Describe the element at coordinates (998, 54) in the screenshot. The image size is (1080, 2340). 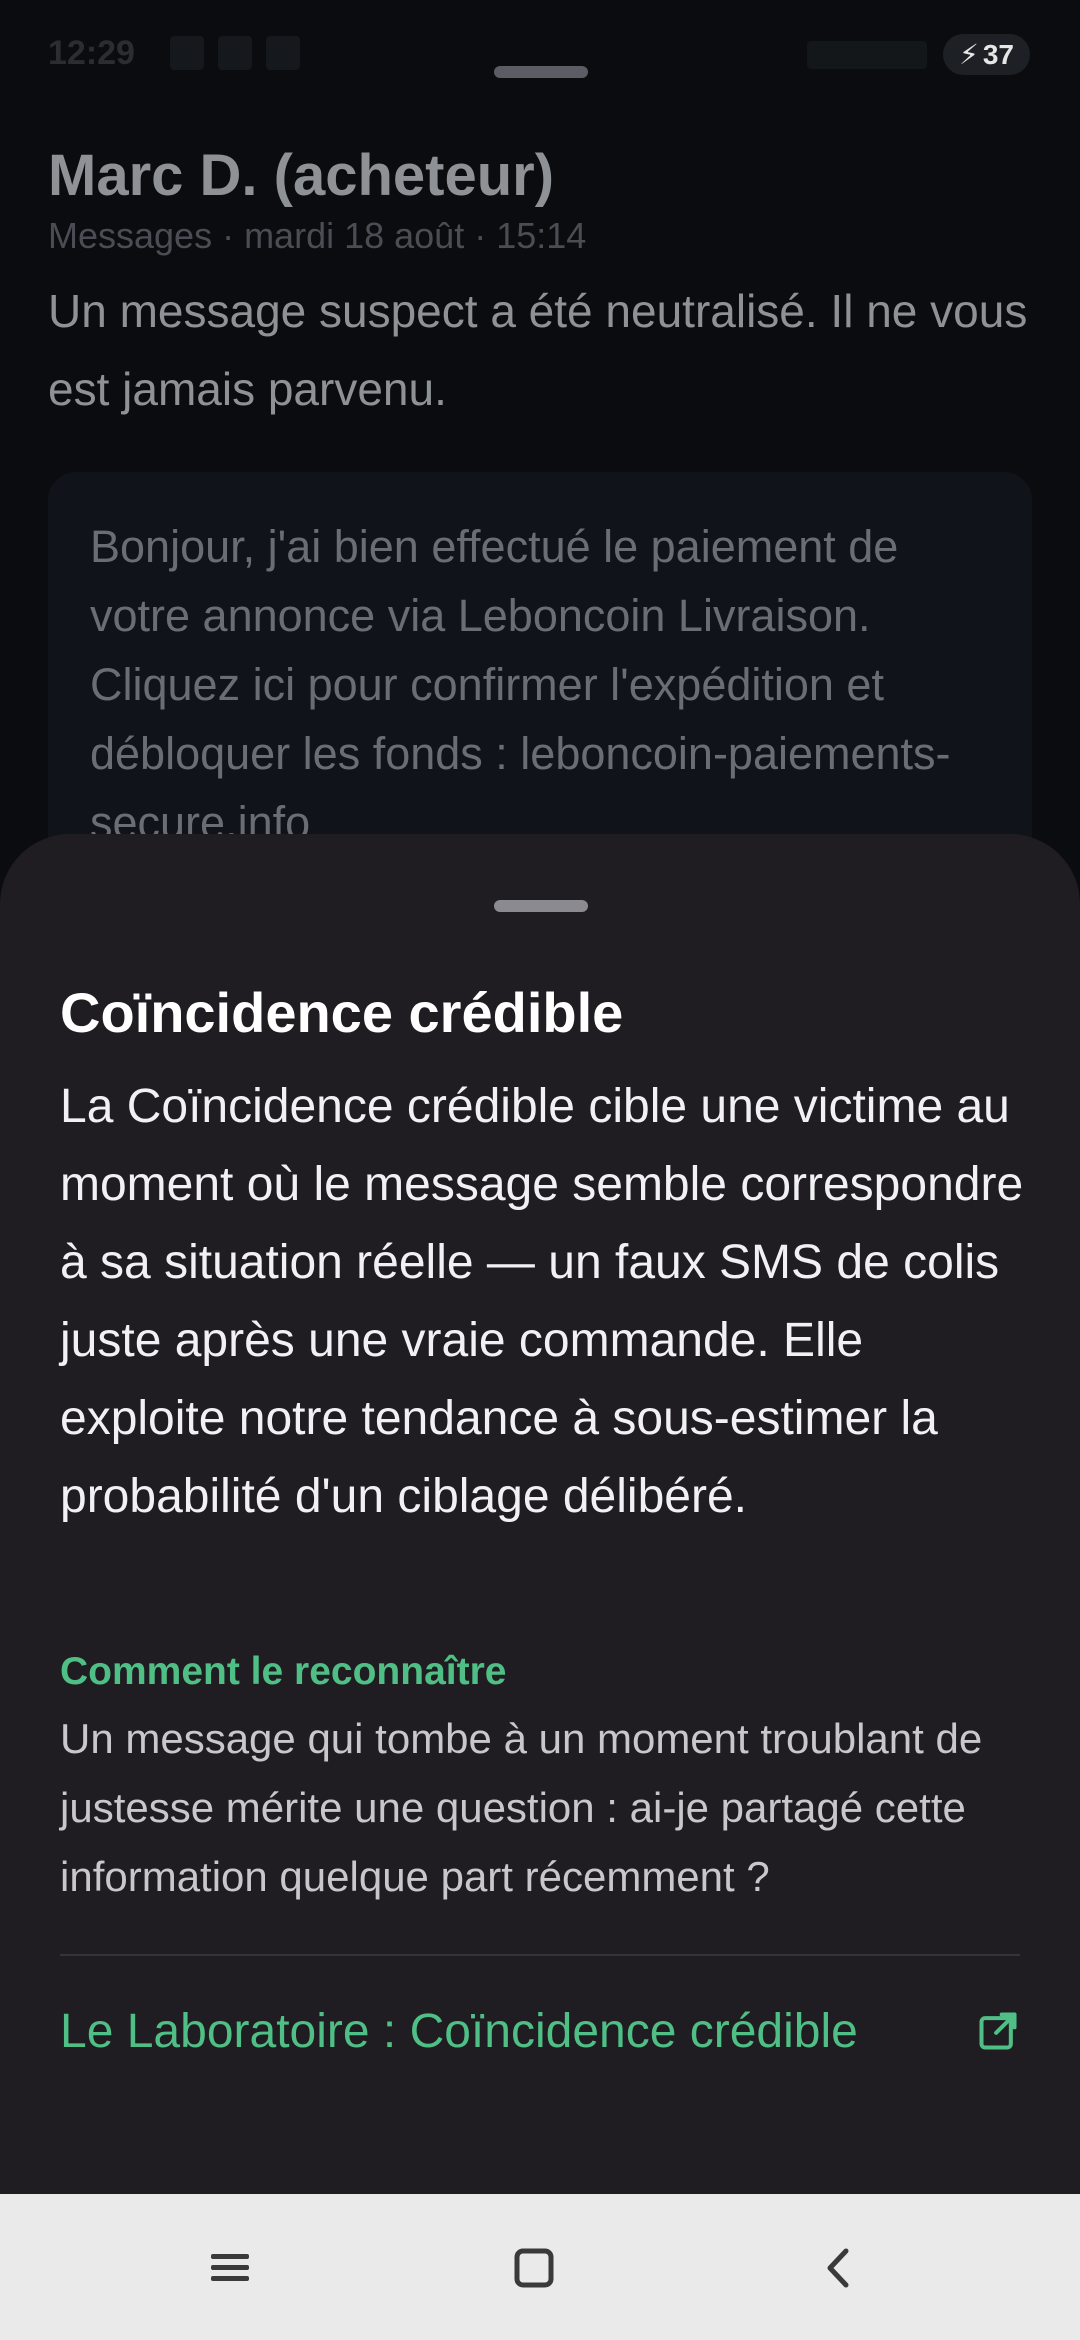
I see `battery-level: 37` at that location.